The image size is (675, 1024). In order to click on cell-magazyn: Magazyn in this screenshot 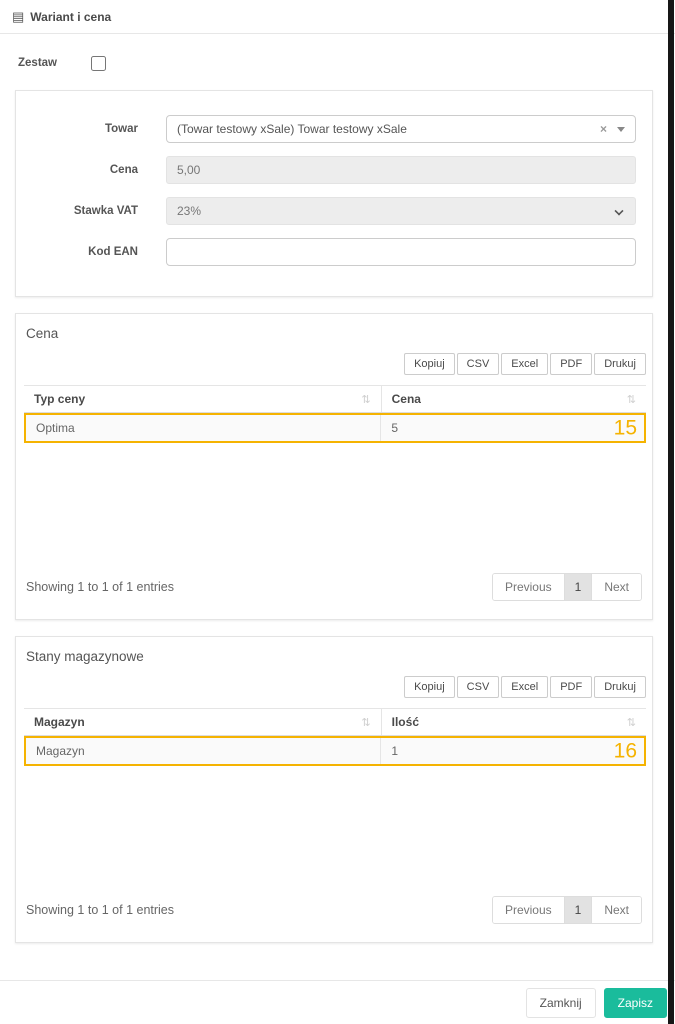, I will do `click(204, 751)`.